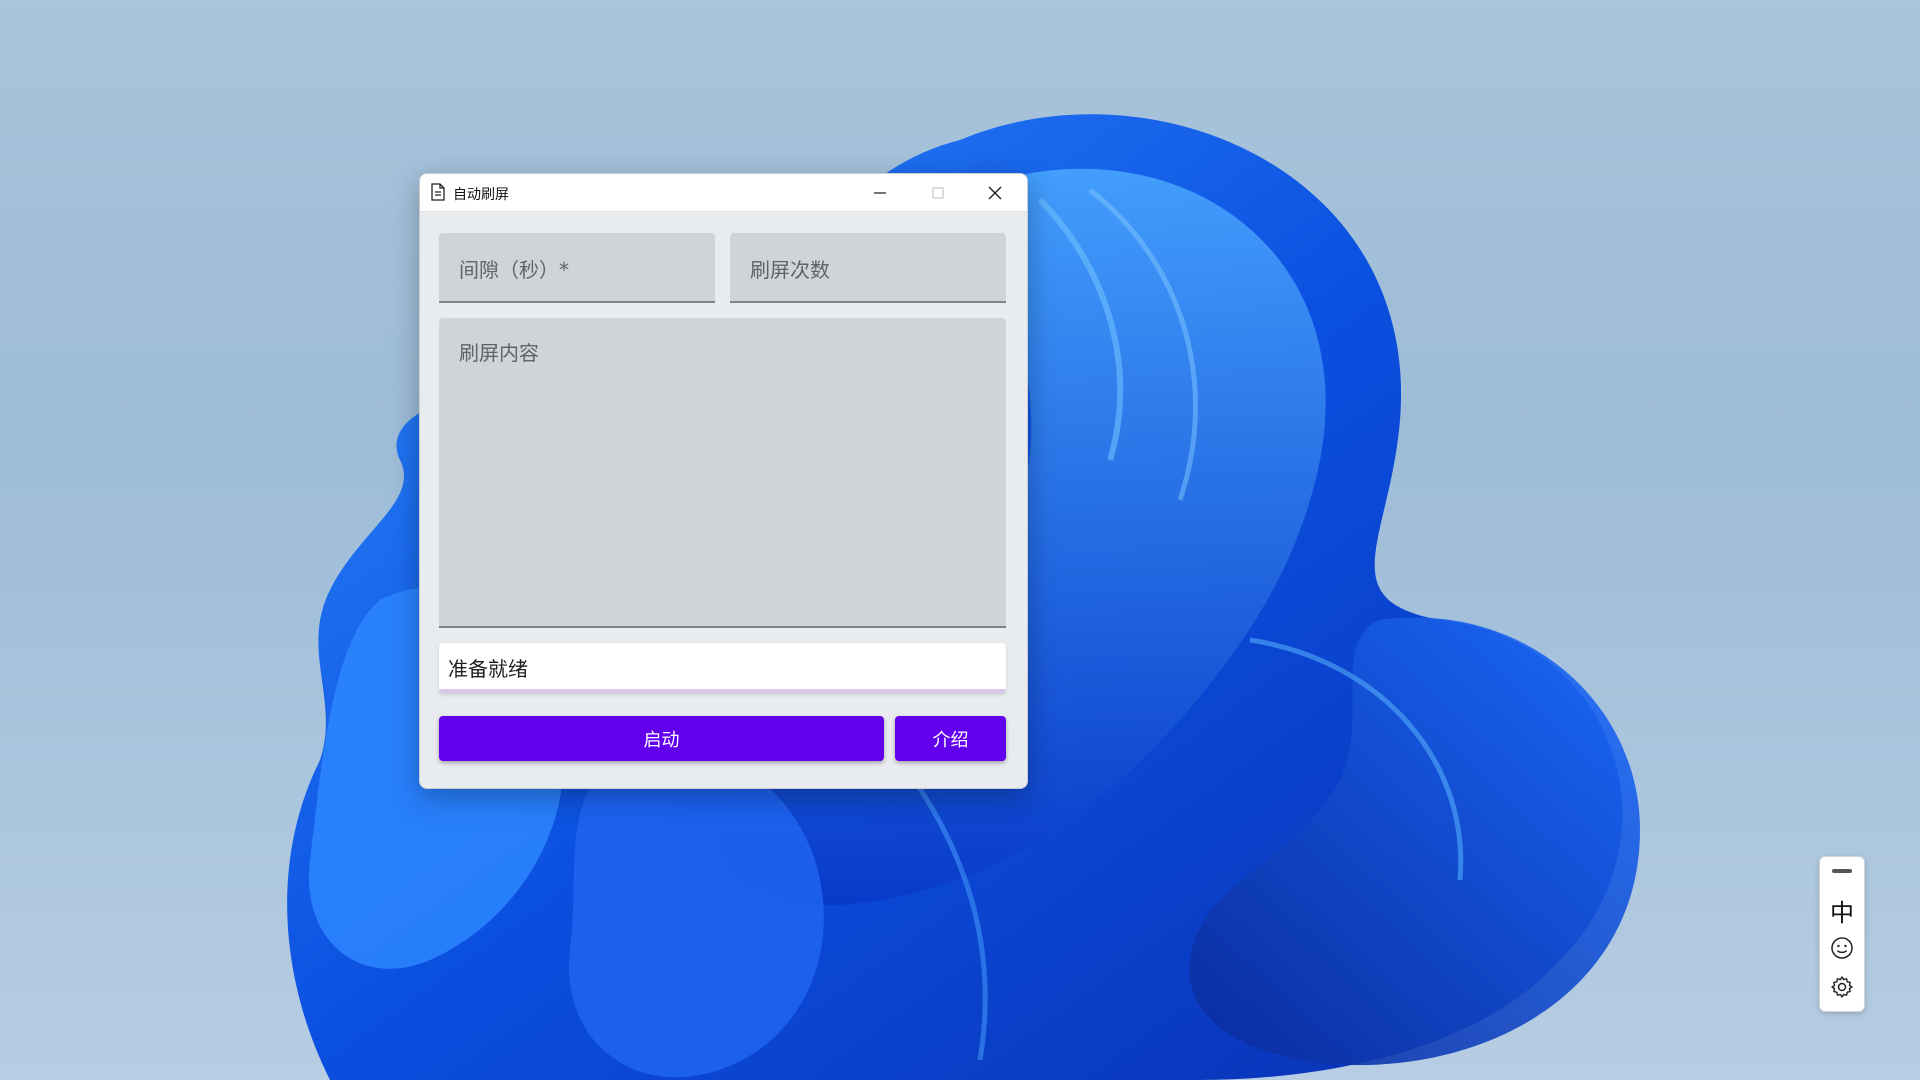 This screenshot has height=1080, width=1920. Describe the element at coordinates (950, 738) in the screenshot. I see `intro-button: 介绍` at that location.